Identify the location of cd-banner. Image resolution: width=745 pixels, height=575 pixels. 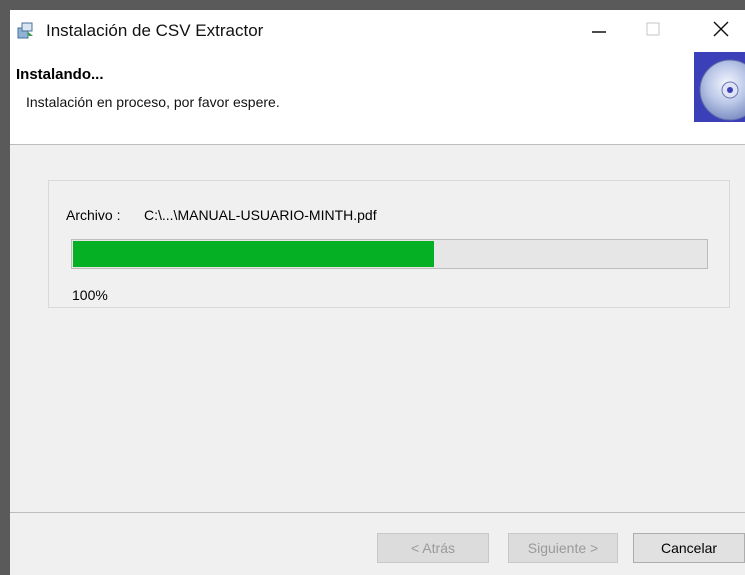
(719, 87).